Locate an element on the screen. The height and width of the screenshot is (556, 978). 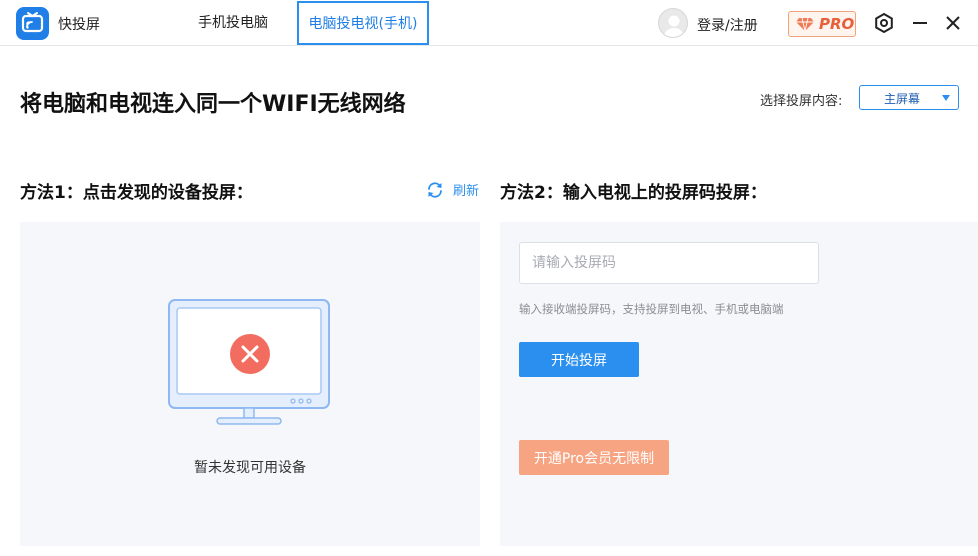
cast-code-hint: 输入接收端投屏码，支持投屏到电视、手机或电脑端 is located at coordinates (651, 309).